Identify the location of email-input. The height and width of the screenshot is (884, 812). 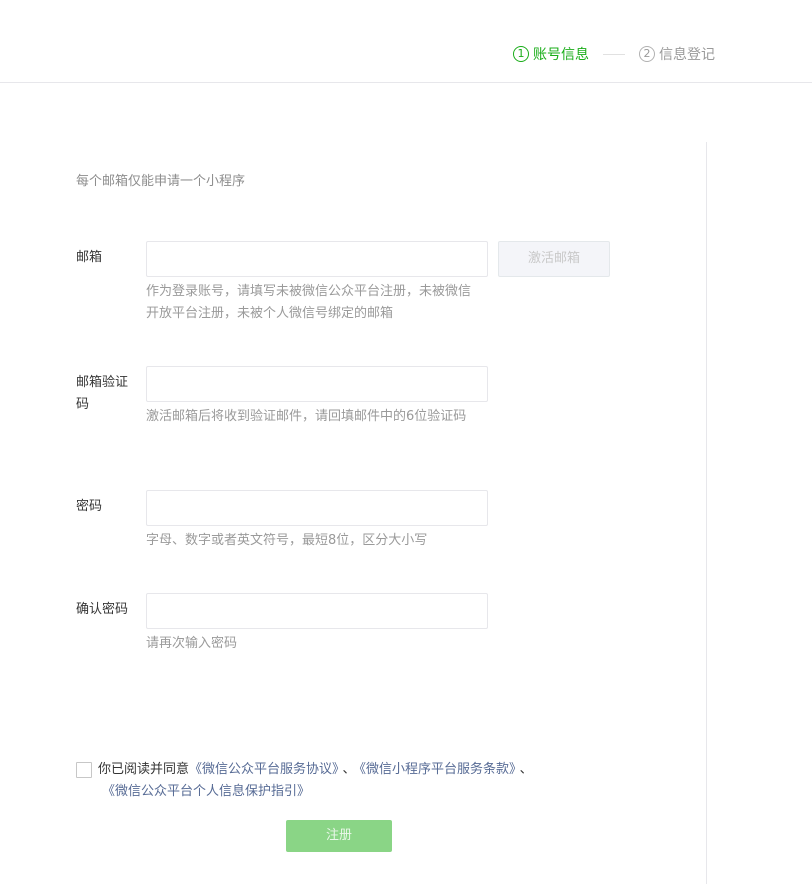
(317, 259).